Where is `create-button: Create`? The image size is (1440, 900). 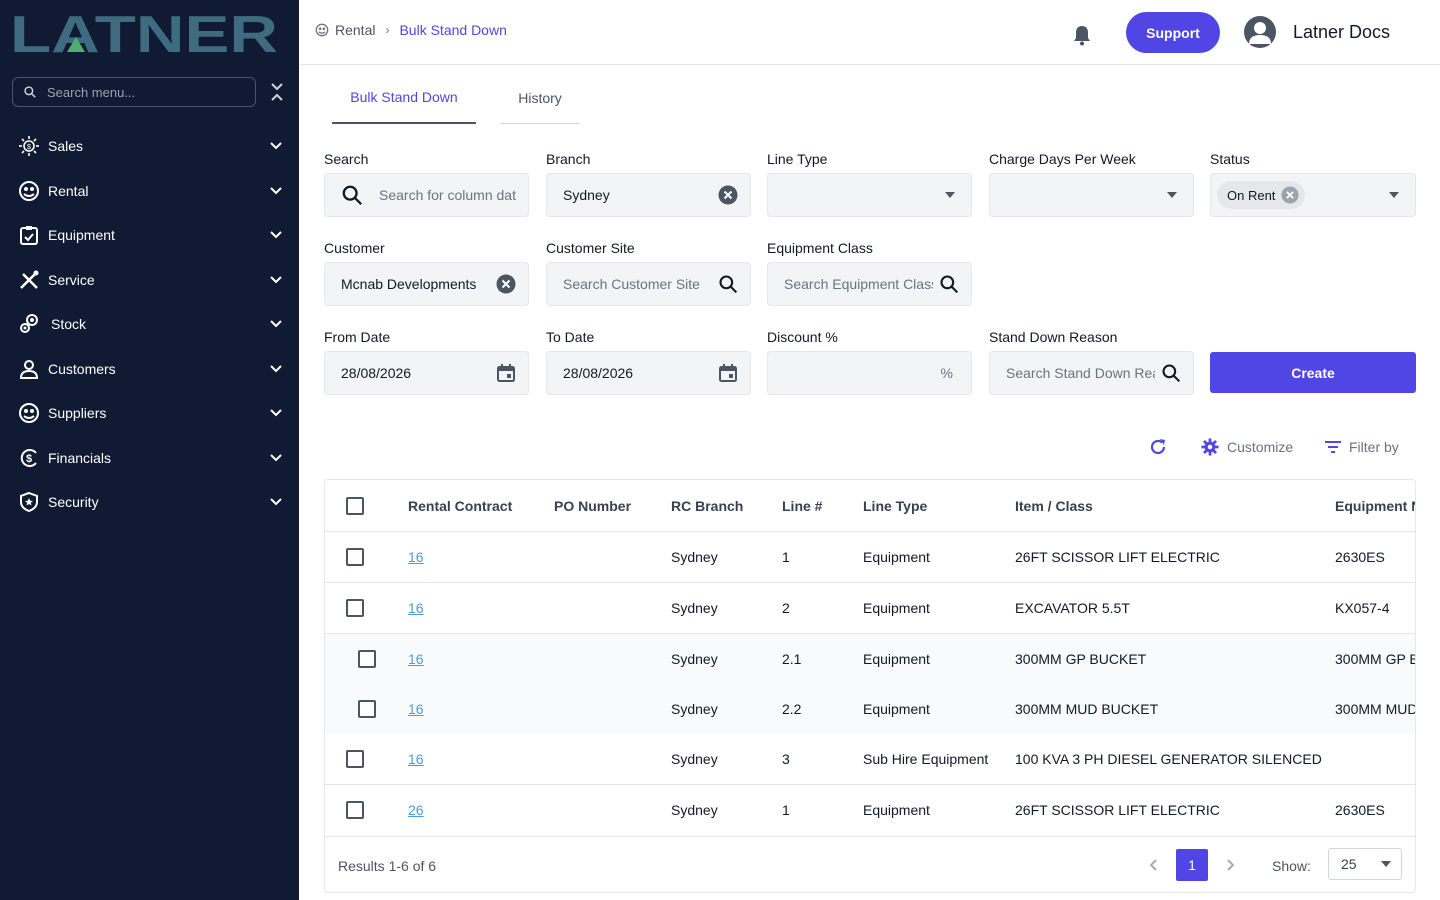 create-button: Create is located at coordinates (1313, 372).